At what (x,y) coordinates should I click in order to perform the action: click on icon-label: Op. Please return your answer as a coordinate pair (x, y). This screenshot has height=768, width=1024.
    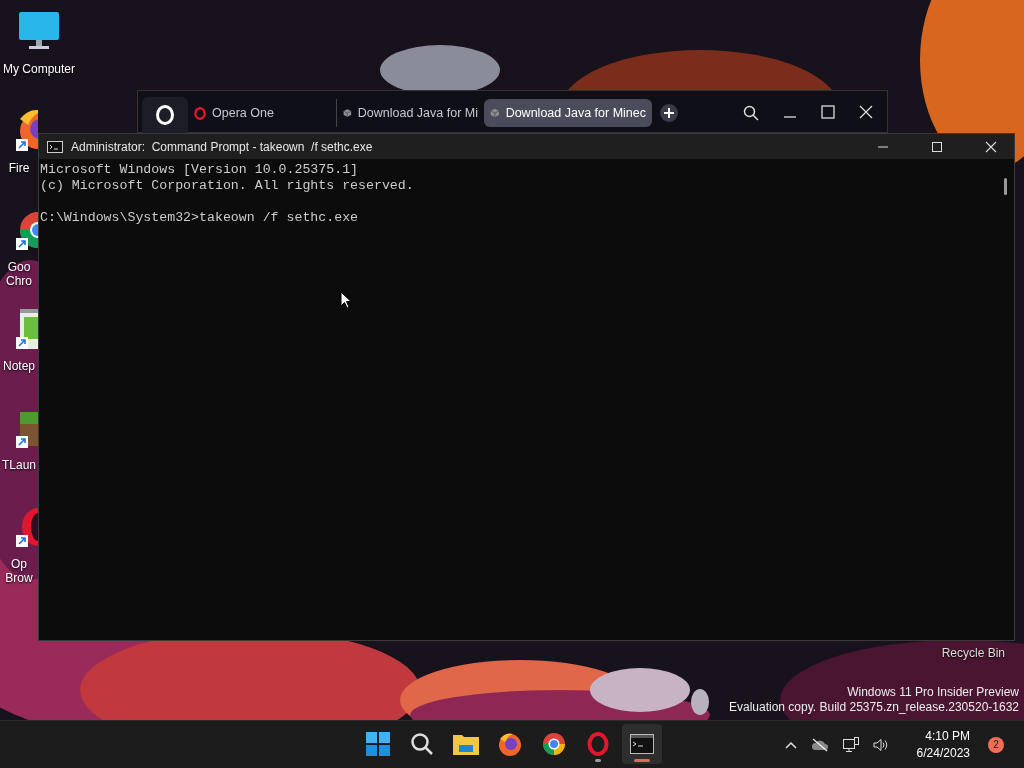
    Looking at the image, I should click on (19, 564).